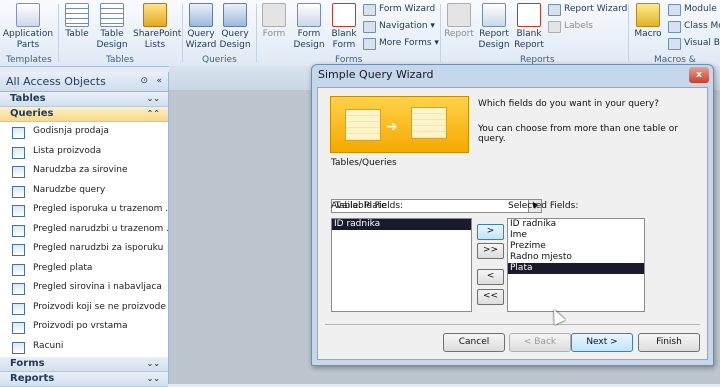 This screenshot has width=720, height=387. What do you see at coordinates (596, 9) in the screenshot?
I see `report-wizard-label: Report Wizard` at bounding box center [596, 9].